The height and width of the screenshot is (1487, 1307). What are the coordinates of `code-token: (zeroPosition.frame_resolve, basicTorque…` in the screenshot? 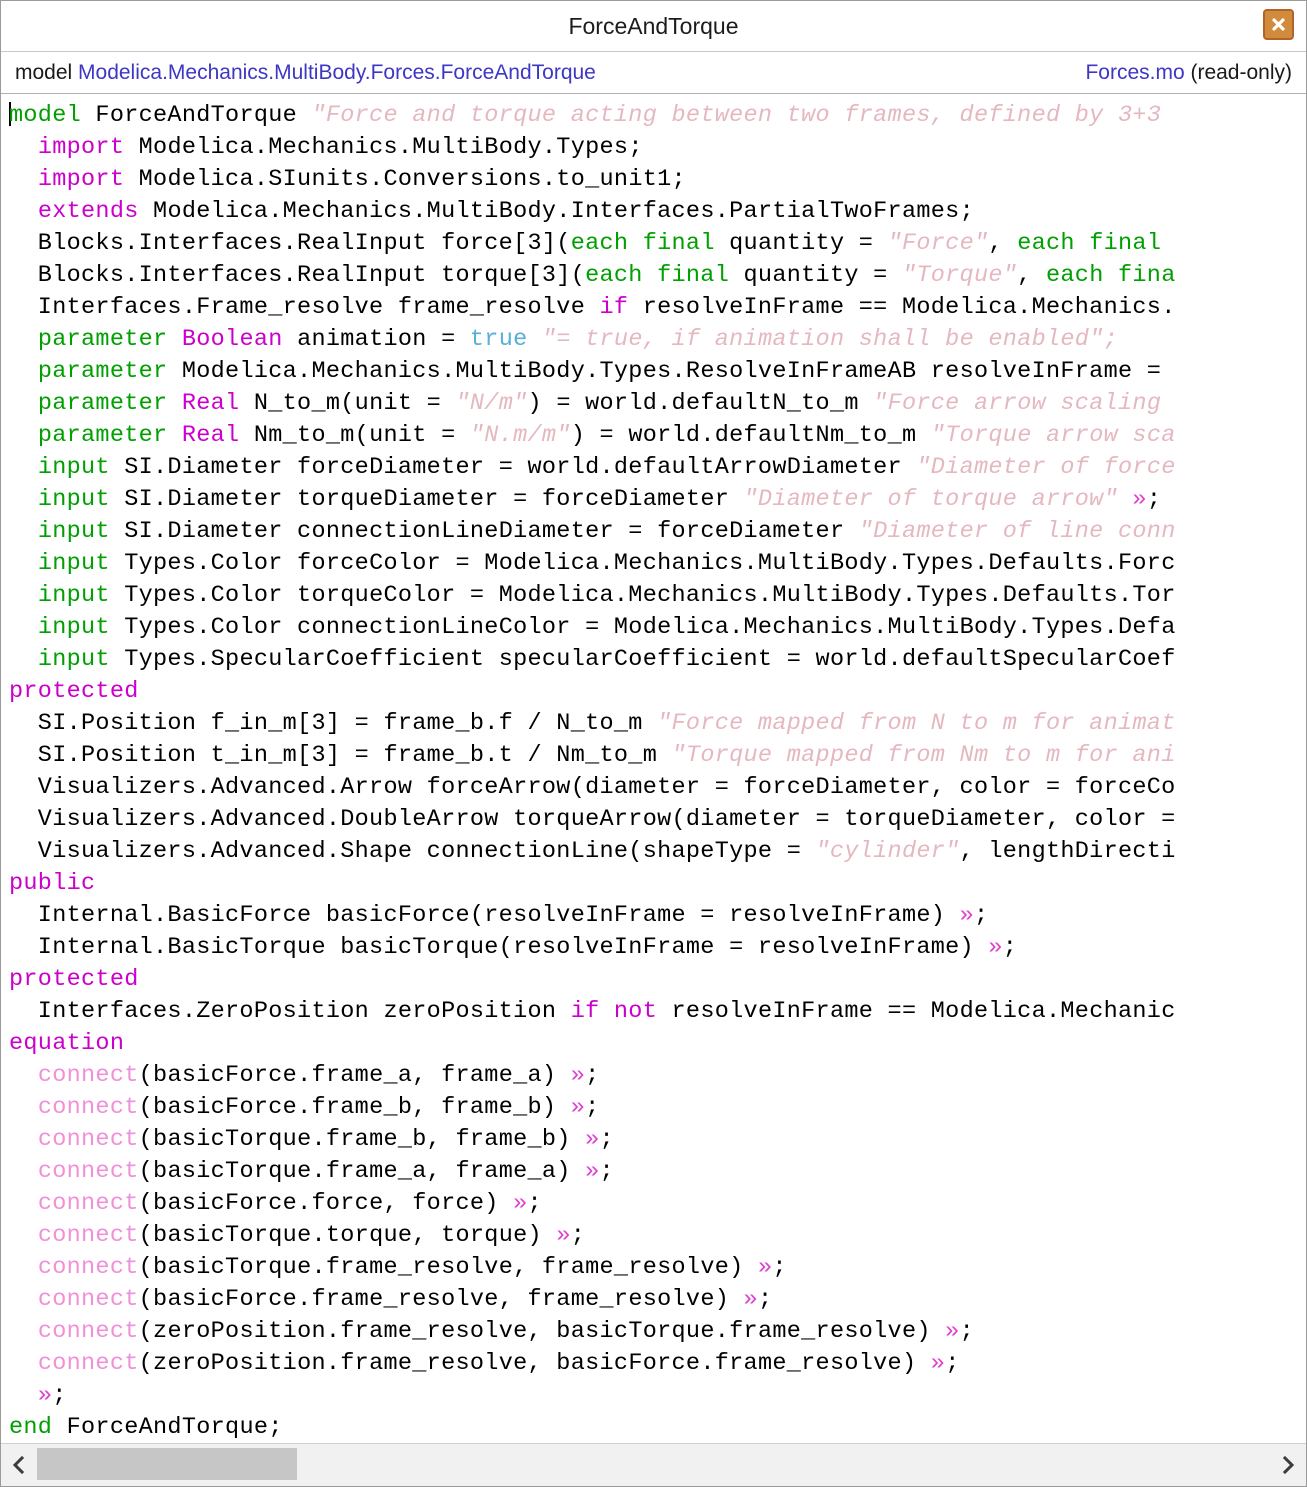 It's located at (542, 1331).